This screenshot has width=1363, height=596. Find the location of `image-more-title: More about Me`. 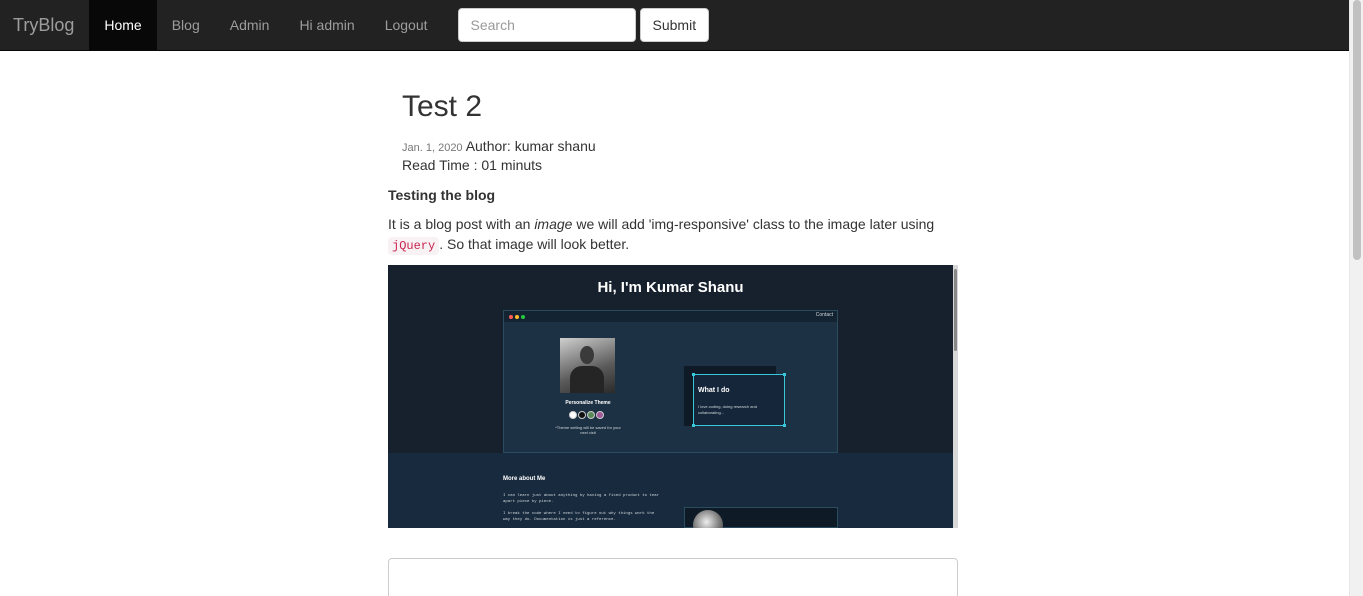

image-more-title: More about Me is located at coordinates (524, 479).